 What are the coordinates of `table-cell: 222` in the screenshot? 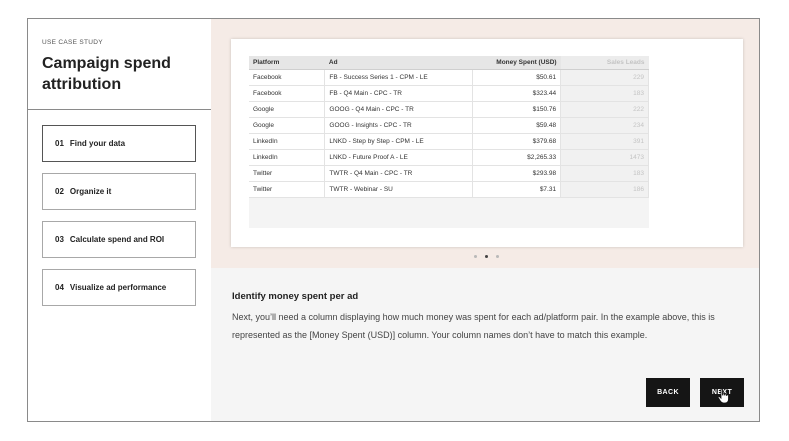 It's located at (604, 109).